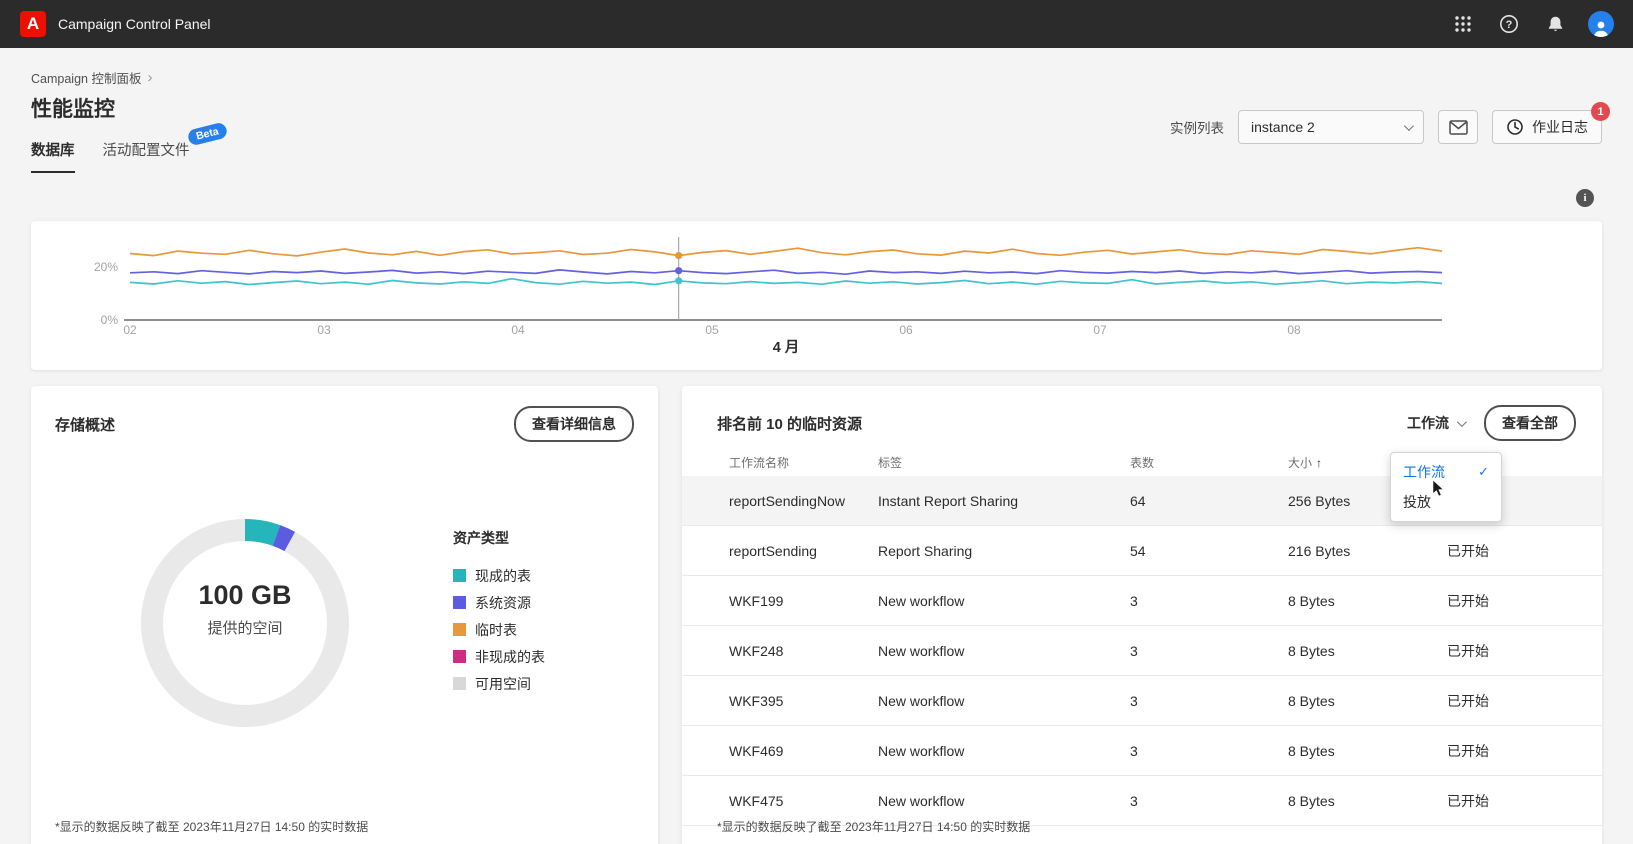 The image size is (1633, 844). Describe the element at coordinates (925, 550) in the screenshot. I see `cell-label: Report Sharing` at that location.